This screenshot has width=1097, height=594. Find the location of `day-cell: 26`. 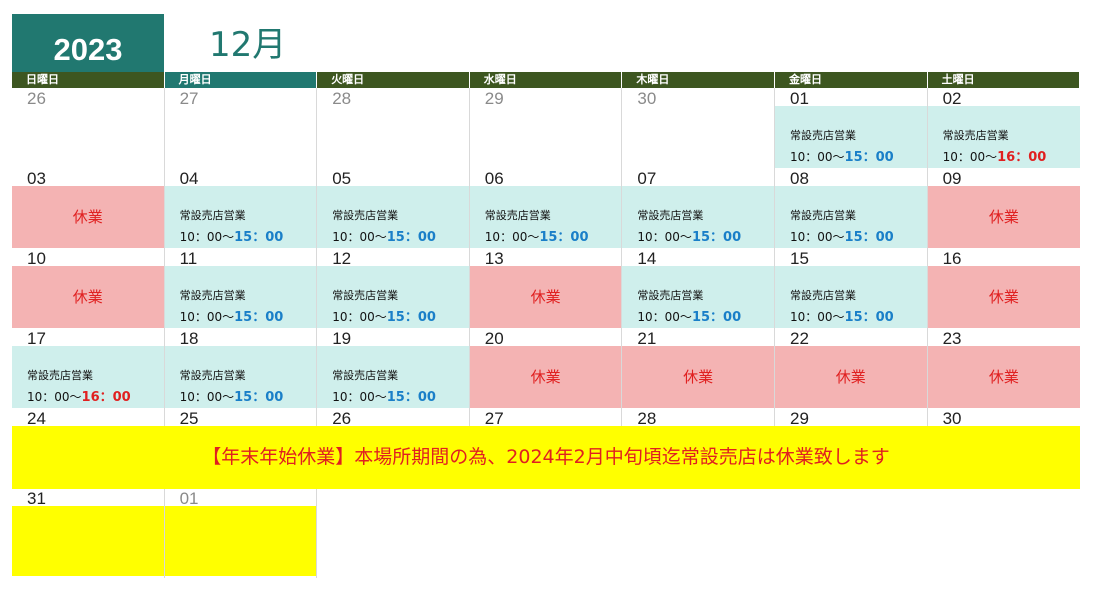

day-cell: 26 is located at coordinates (88, 128).